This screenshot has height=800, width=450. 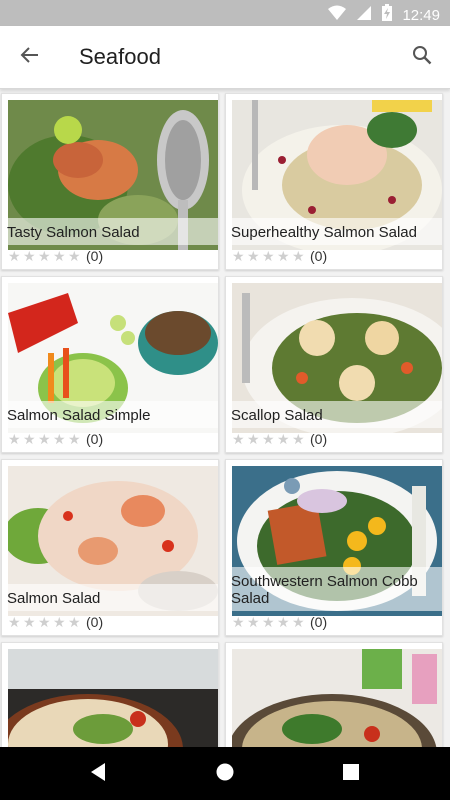 I want to click on app-bar: Seafood, so click(x=225, y=57).